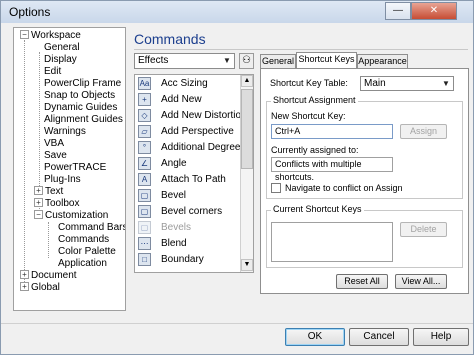 This screenshot has height=355, width=474. I want to click on scroll-down-arrow-icon: ▼, so click(247, 265).